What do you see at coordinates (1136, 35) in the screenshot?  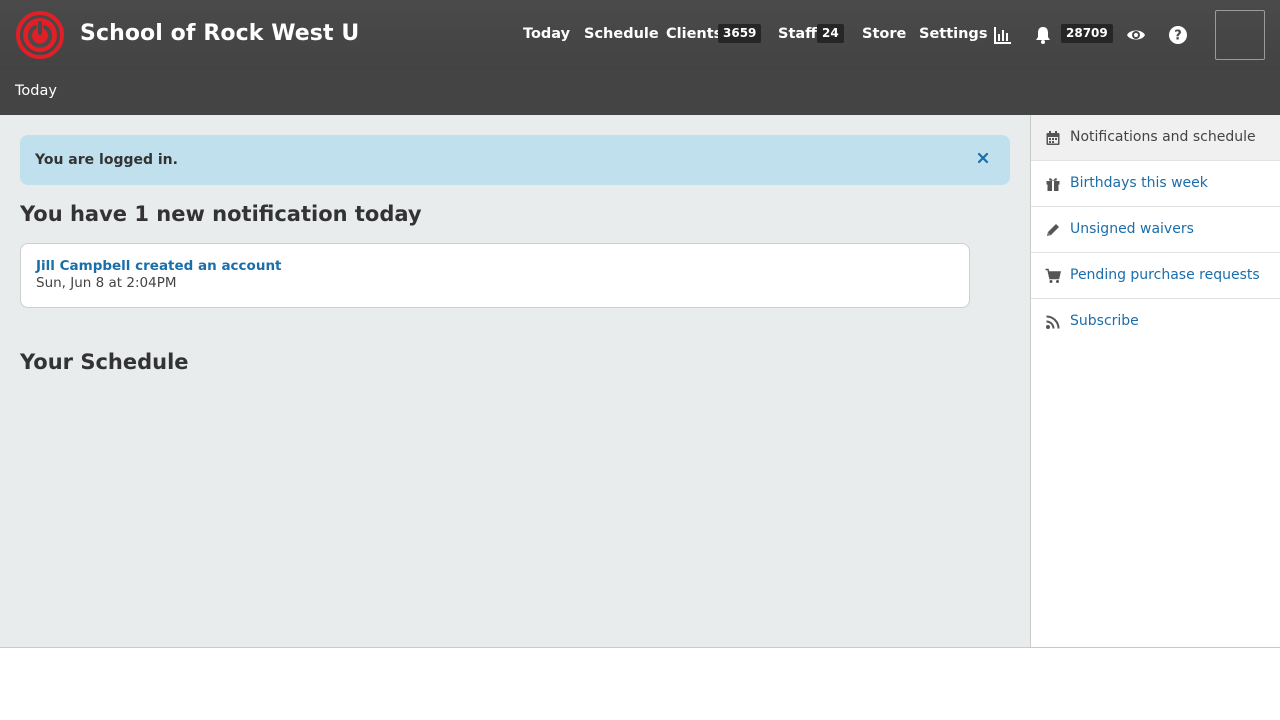 I see `eye-icon` at bounding box center [1136, 35].